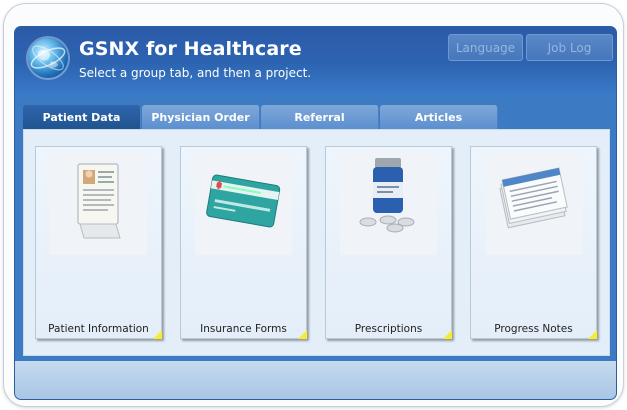 This screenshot has width=627, height=410. I want to click on language-button: Language, so click(485, 47).